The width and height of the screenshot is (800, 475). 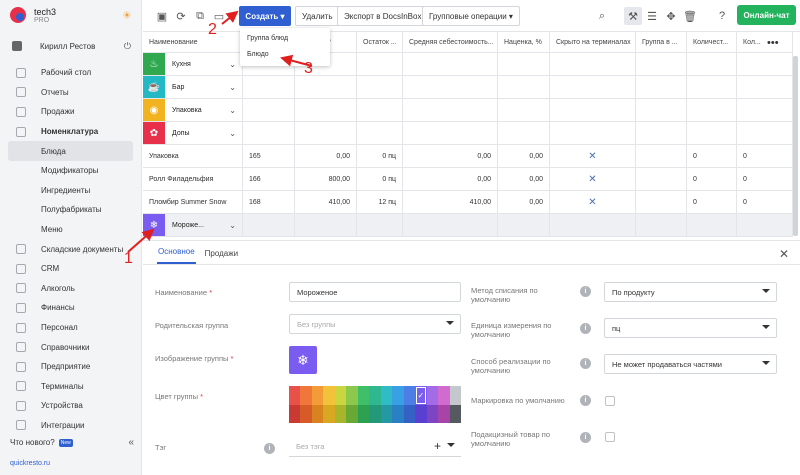 I want to click on annotation-2: 2, so click(x=212, y=29).